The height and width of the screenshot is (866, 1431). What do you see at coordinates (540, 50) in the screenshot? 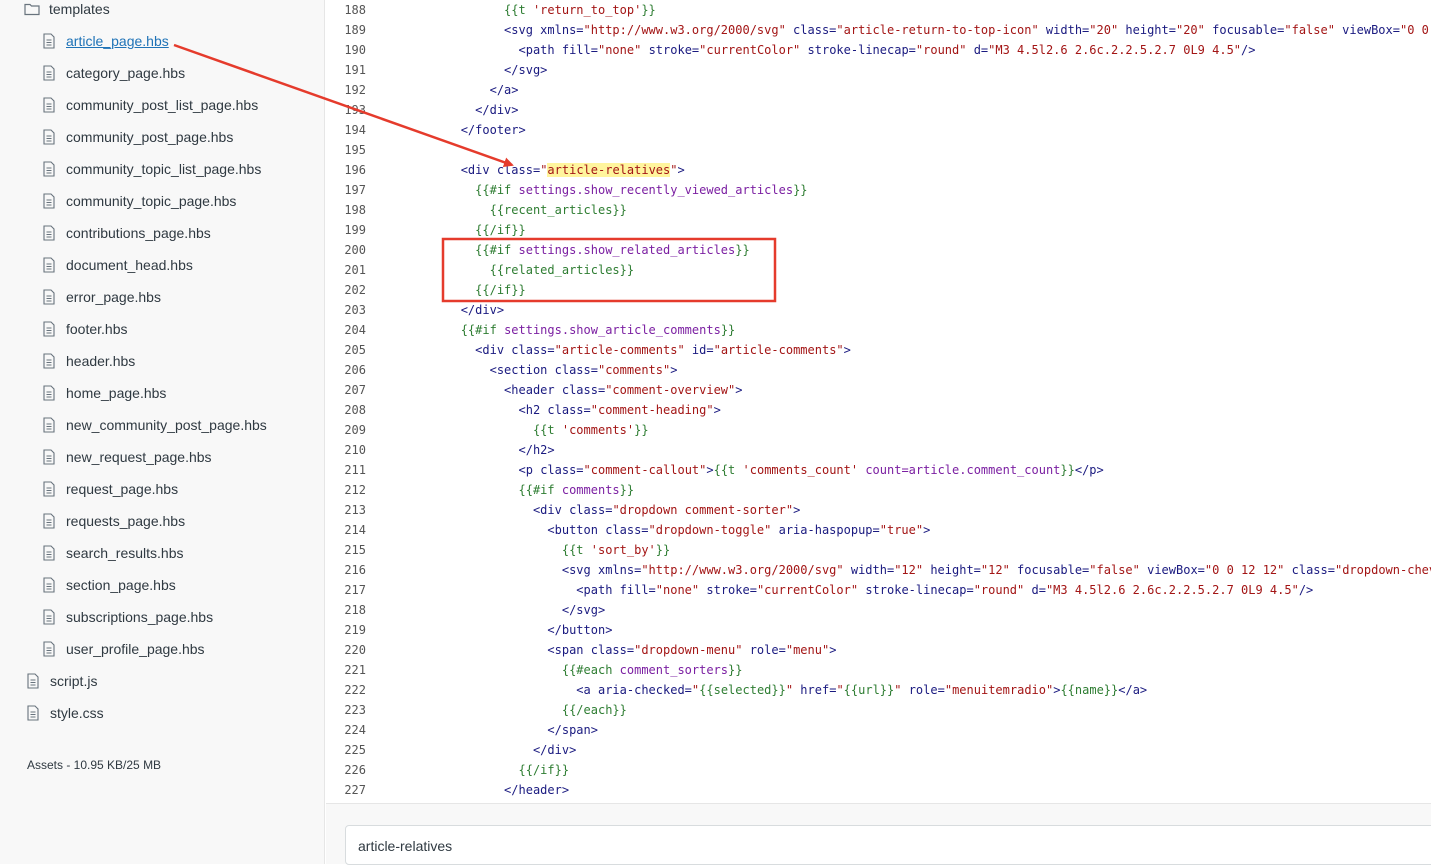
I see `code-token: <path` at bounding box center [540, 50].